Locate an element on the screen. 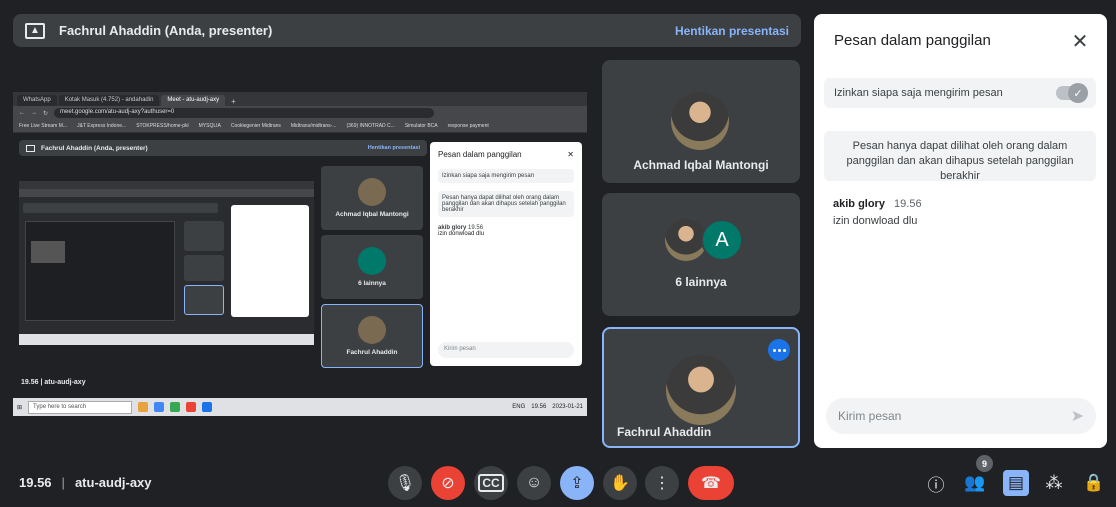 The height and width of the screenshot is (507, 1116). recursive-screen-preview is located at coordinates (166, 263).